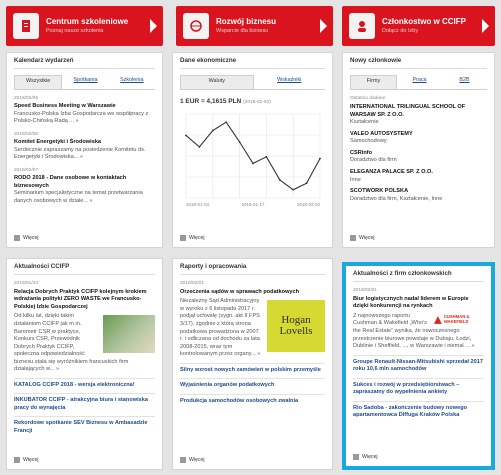 This screenshot has width=501, height=475. I want to click on banner-membership: Członkostwo w CCIFP Dołącz do Izby, so click(418, 26).